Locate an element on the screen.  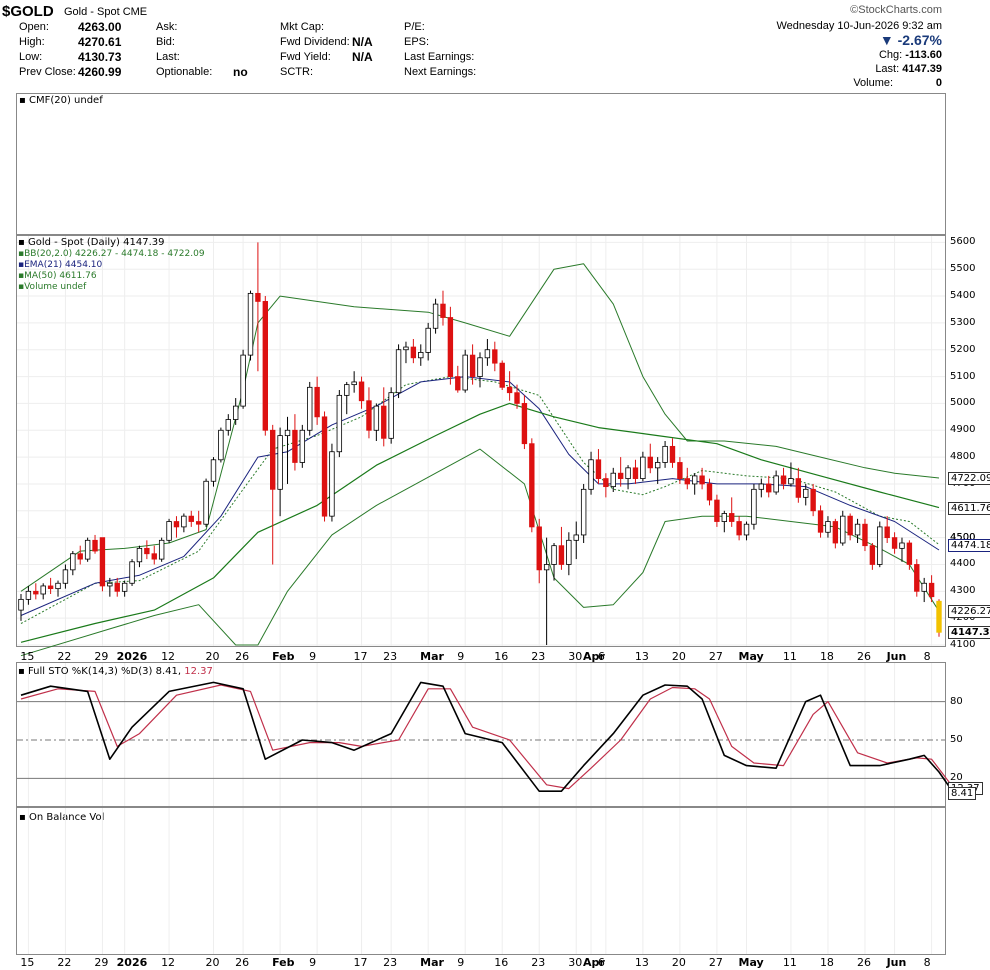
sto-d-line is located at coordinates (487, 737).